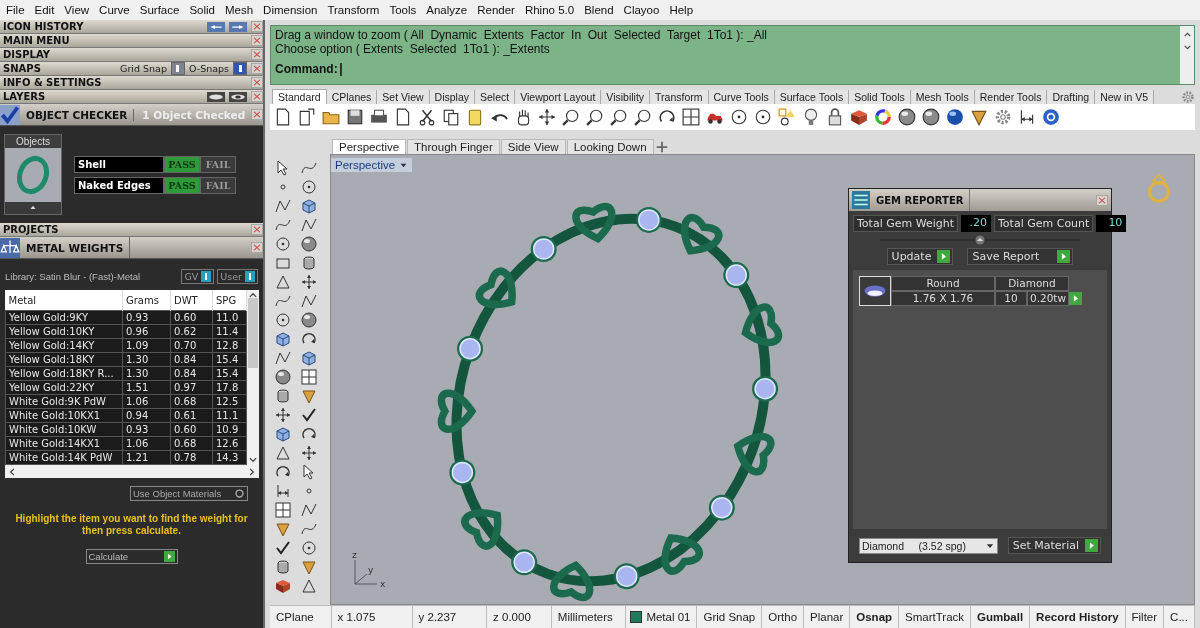 The width and height of the screenshot is (1200, 628). What do you see at coordinates (238, 96) in the screenshot?
I see `eye-icon` at bounding box center [238, 96].